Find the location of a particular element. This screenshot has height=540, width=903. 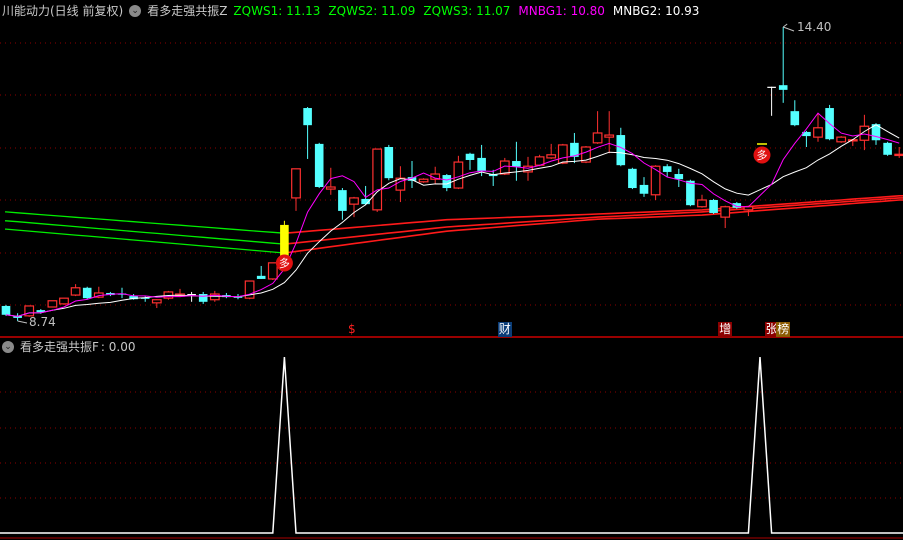

low-price-label: 8.74 is located at coordinates (42, 322).